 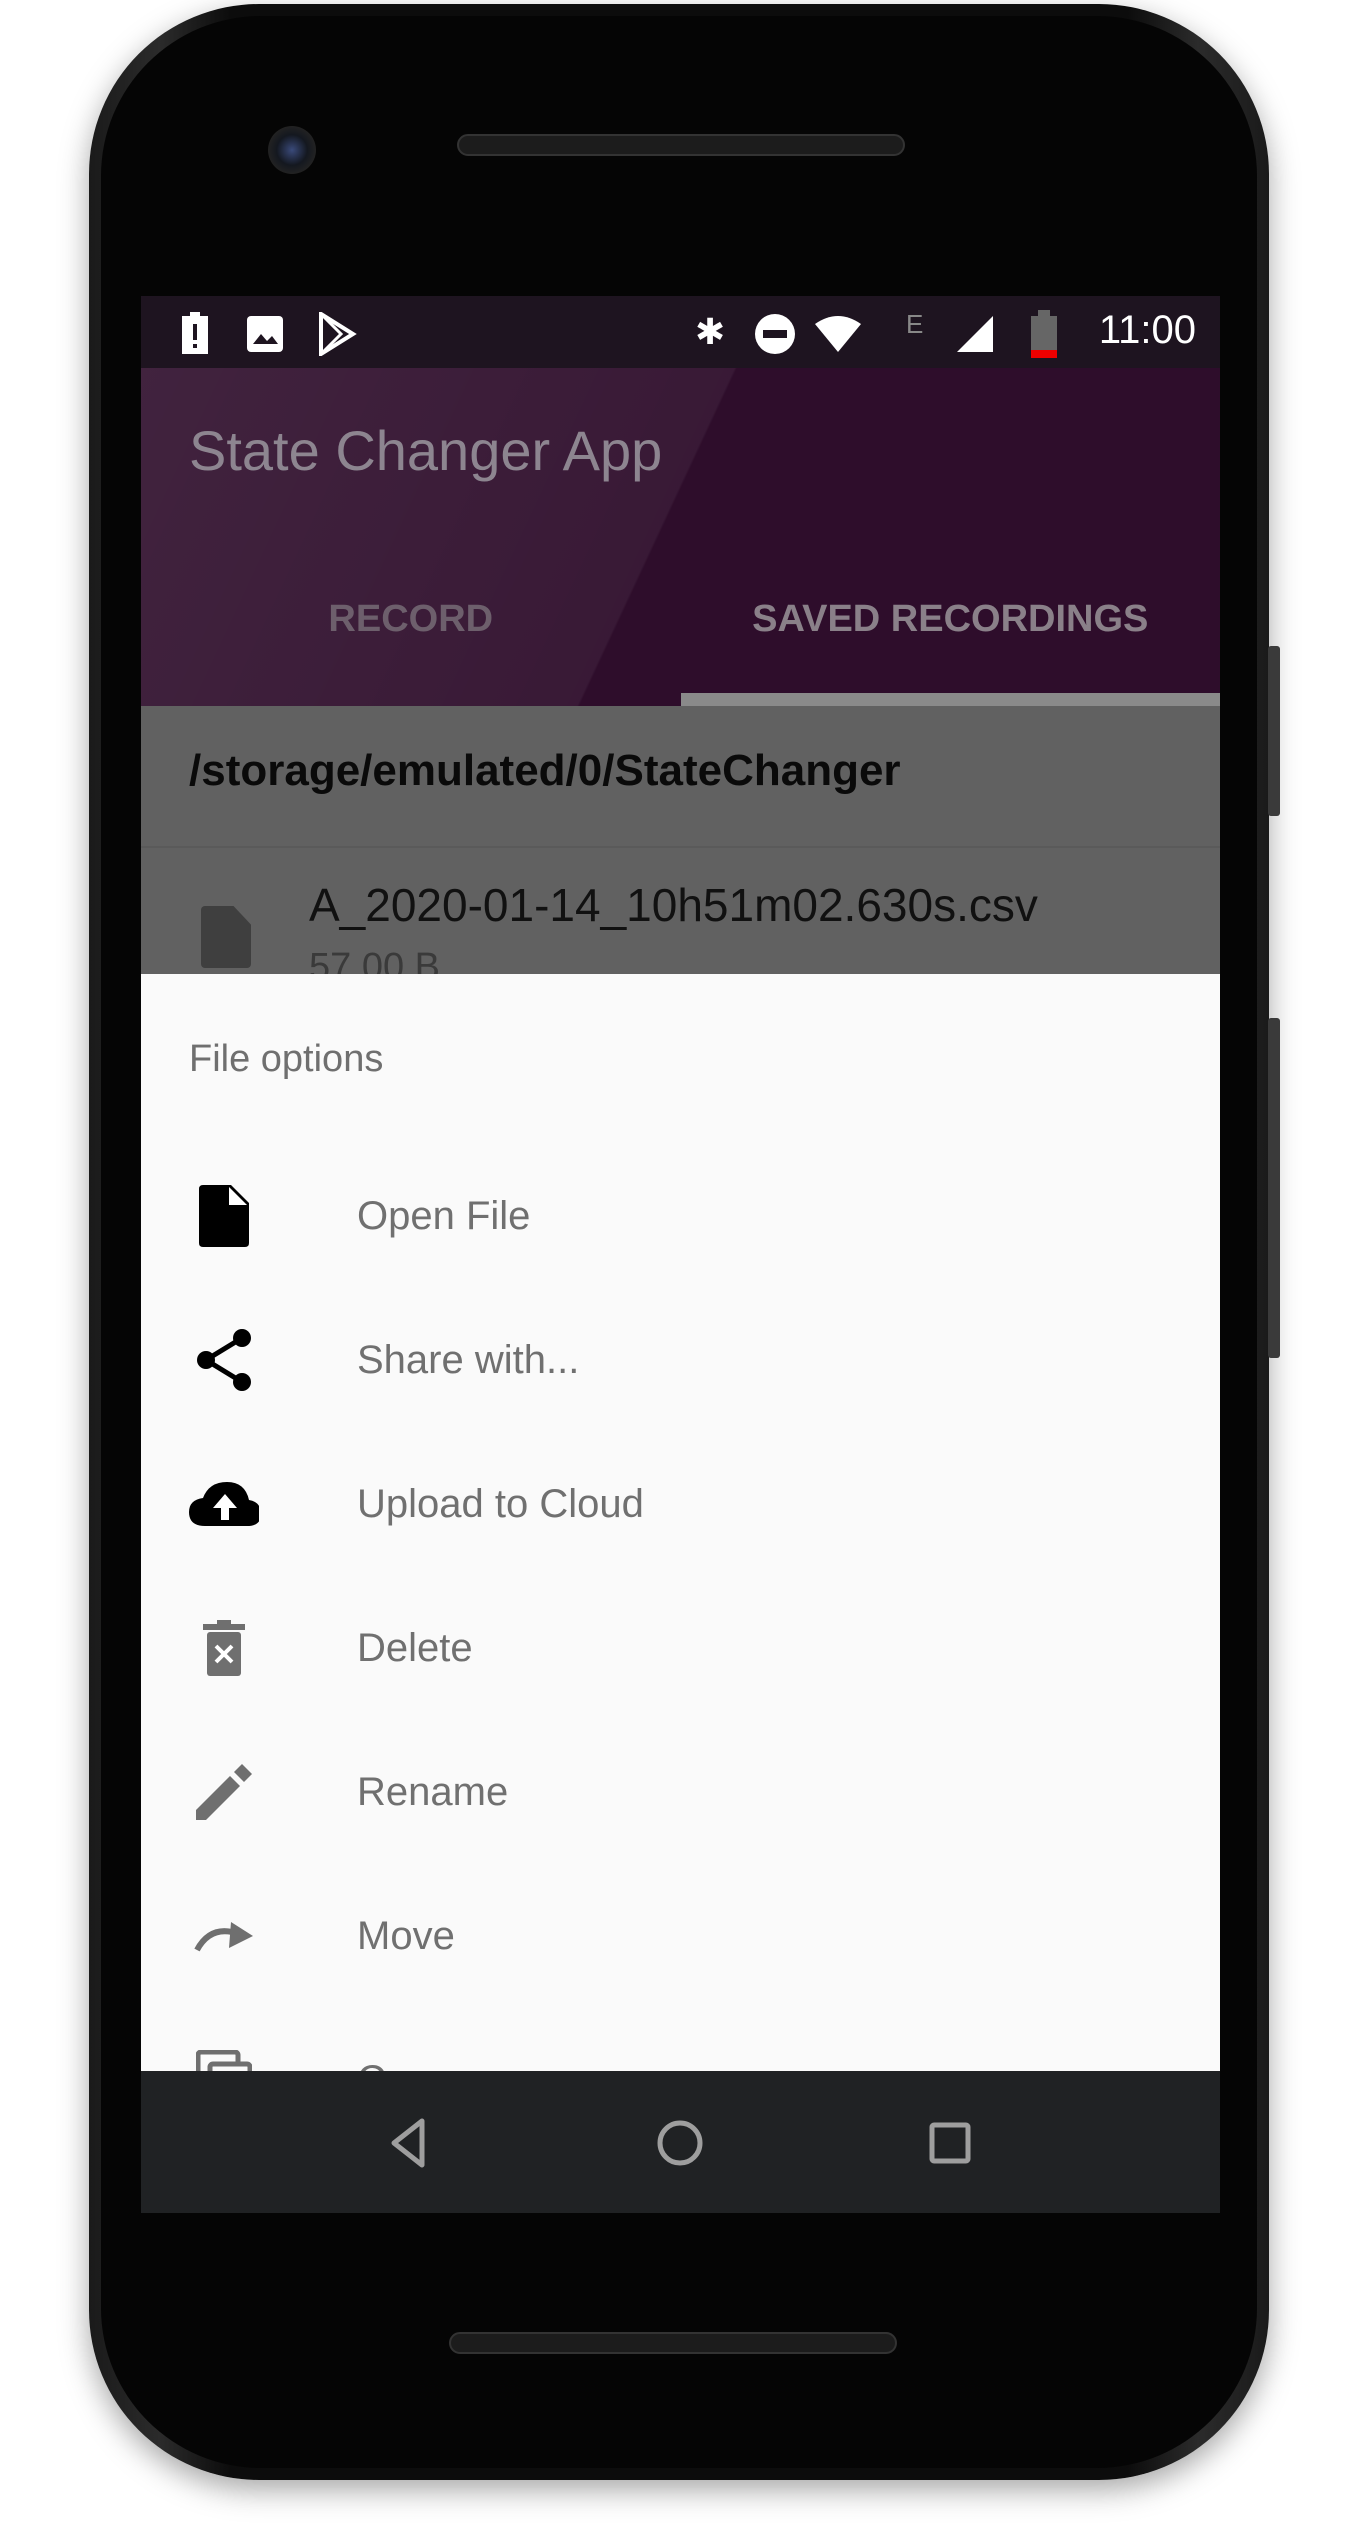 I want to click on tab-saved-recordings: SAVED RECORDINGS, so click(x=951, y=619).